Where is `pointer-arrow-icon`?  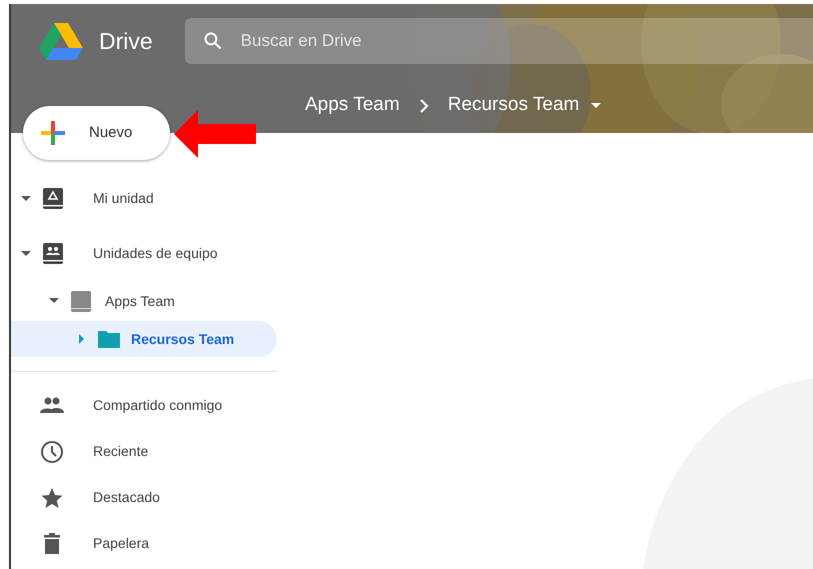 pointer-arrow-icon is located at coordinates (215, 134).